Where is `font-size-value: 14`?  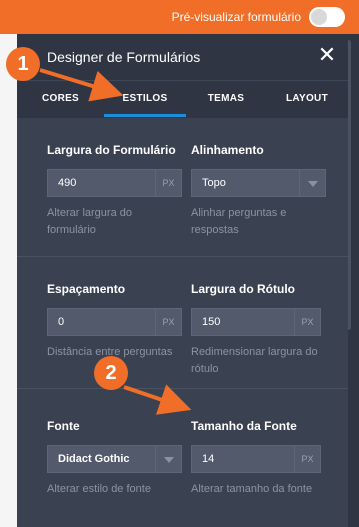
font-size-value: 14 is located at coordinates (208, 459).